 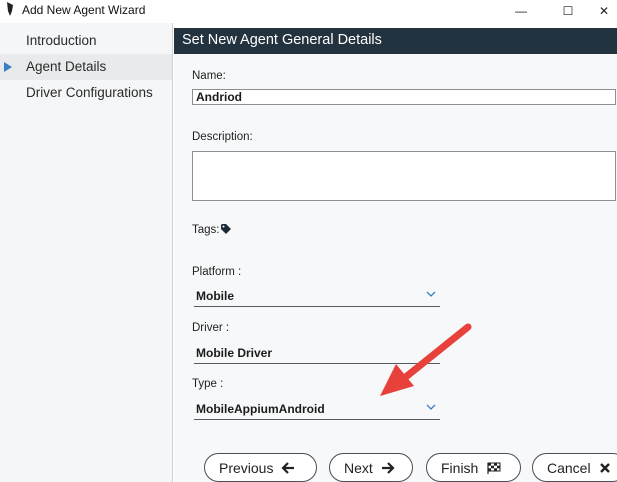 I want to click on sidebar-divider, so click(x=172, y=252).